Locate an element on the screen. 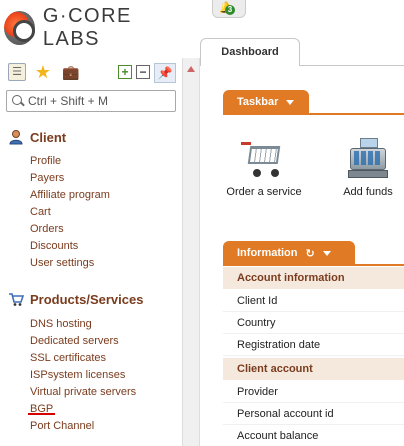 The width and height of the screenshot is (404, 446). group-account-information: Account information is located at coordinates (313, 278).